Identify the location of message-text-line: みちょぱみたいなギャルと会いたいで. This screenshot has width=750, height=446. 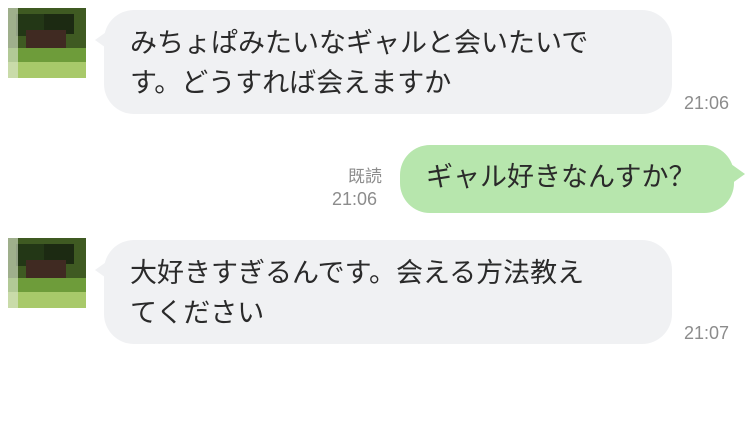
(359, 43).